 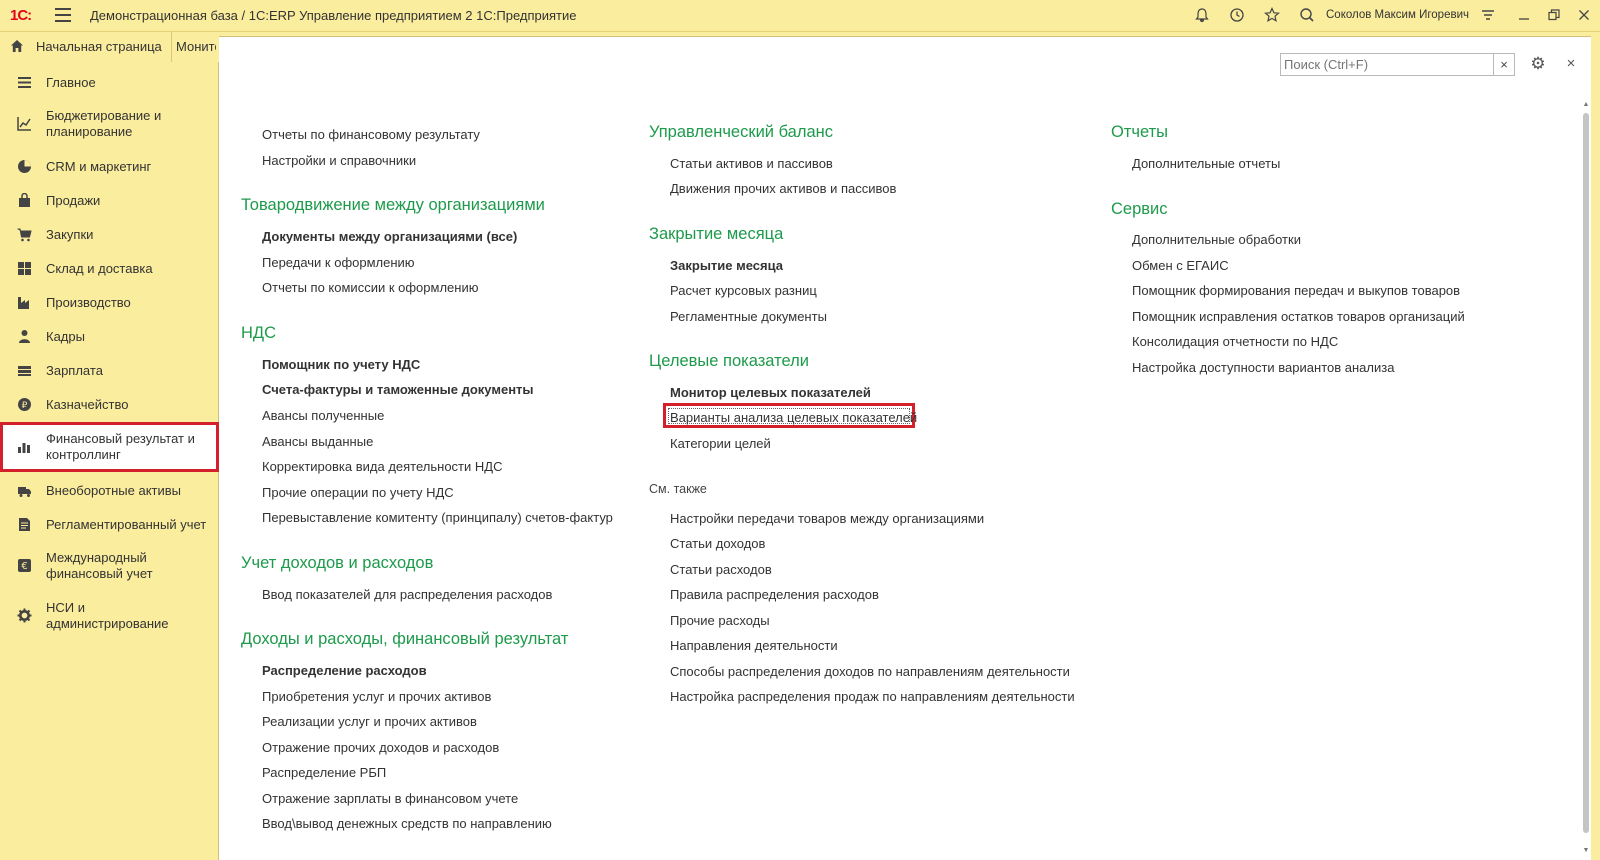 I want to click on link-settings-catalogs: Настройки и справочники, so click(x=339, y=160).